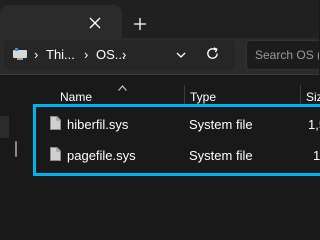 This screenshot has width=320, height=240. I want to click on search-placeholder: Search OS (C, so click(287, 55).